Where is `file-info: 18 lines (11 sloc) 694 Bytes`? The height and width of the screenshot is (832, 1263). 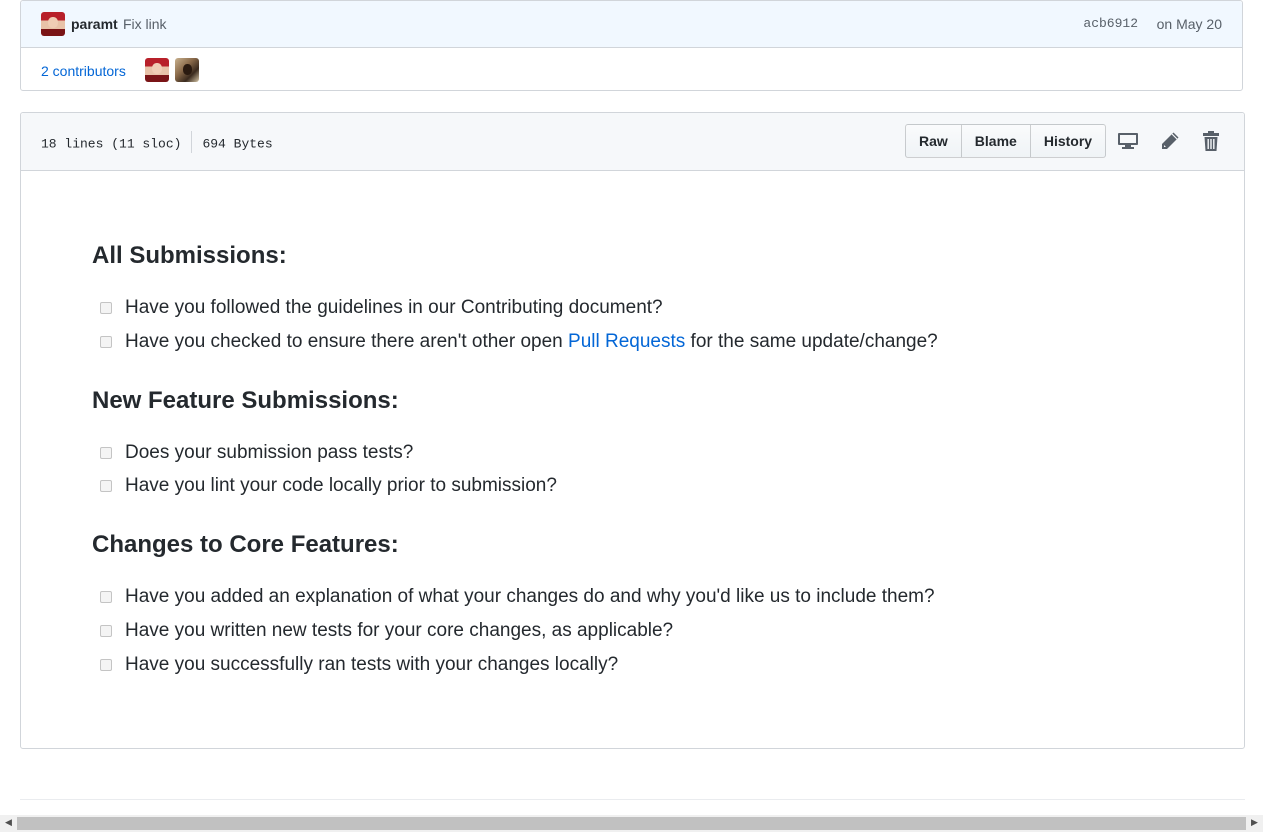 file-info: 18 lines (11 sloc) 694 Bytes is located at coordinates (157, 143).